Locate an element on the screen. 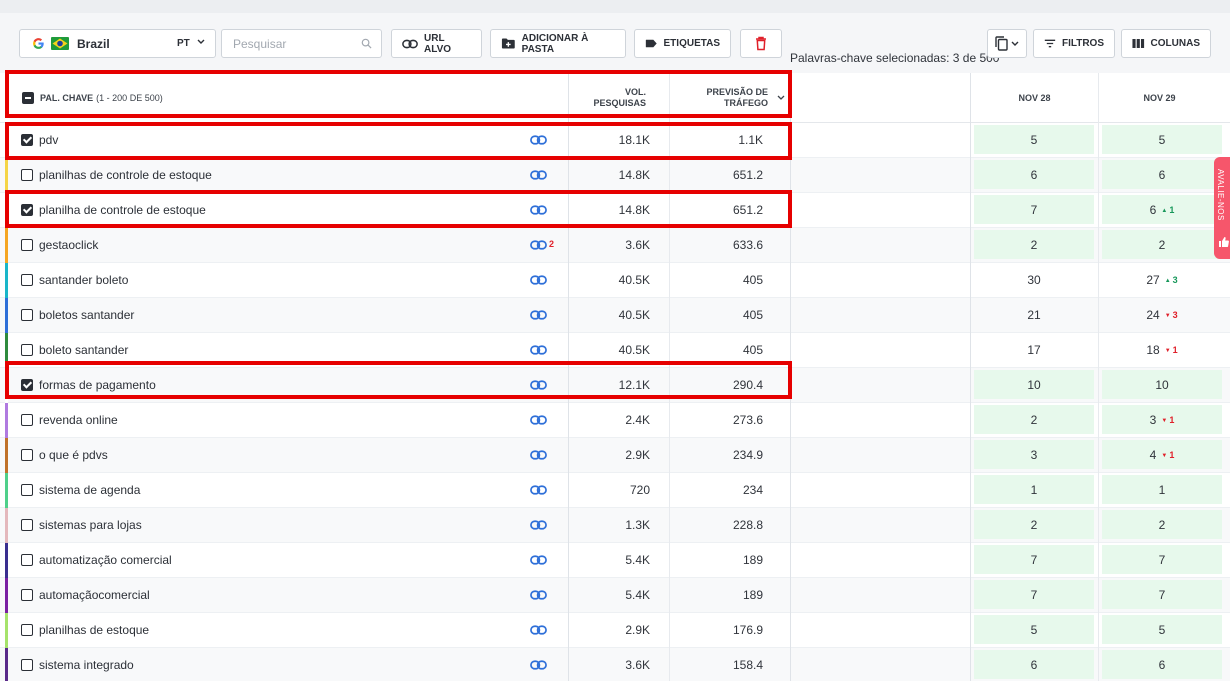 This screenshot has height=681, width=1230. position-cell: 18 ▼ 1 is located at coordinates (1162, 349).